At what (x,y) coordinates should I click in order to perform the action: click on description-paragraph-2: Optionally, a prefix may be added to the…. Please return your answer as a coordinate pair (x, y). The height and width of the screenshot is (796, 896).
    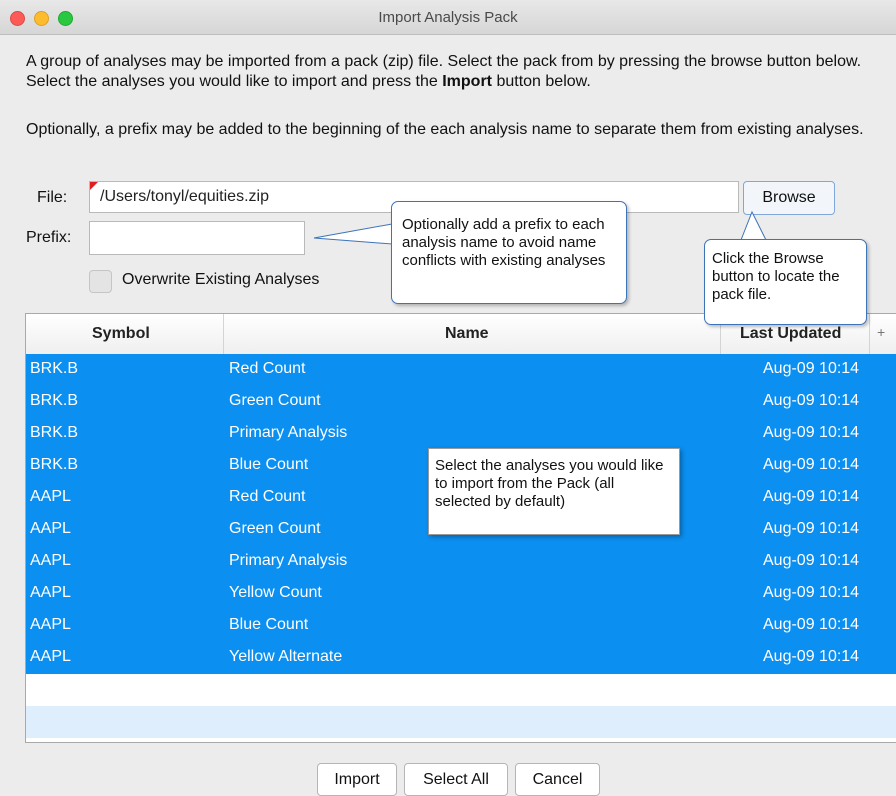
    Looking at the image, I should click on (445, 129).